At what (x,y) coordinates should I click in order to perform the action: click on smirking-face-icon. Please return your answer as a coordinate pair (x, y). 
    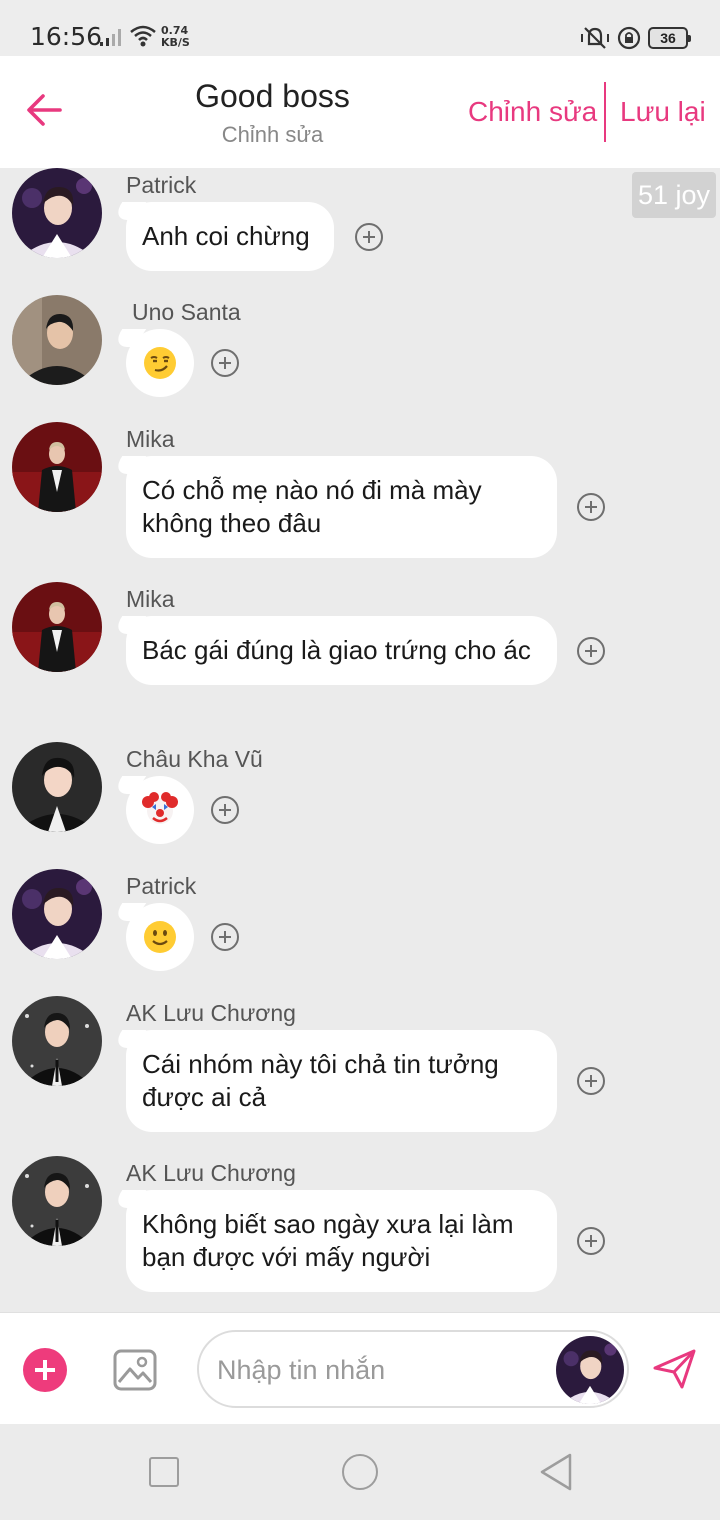
    Looking at the image, I should click on (160, 363).